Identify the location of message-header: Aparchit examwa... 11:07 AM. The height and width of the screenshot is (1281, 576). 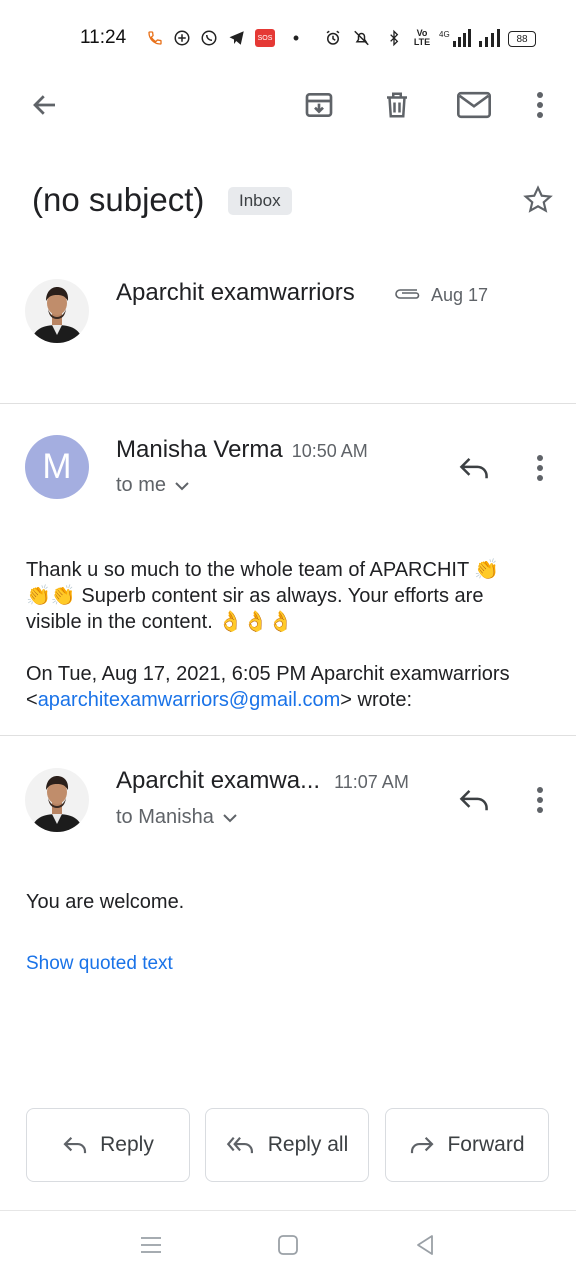
(262, 781).